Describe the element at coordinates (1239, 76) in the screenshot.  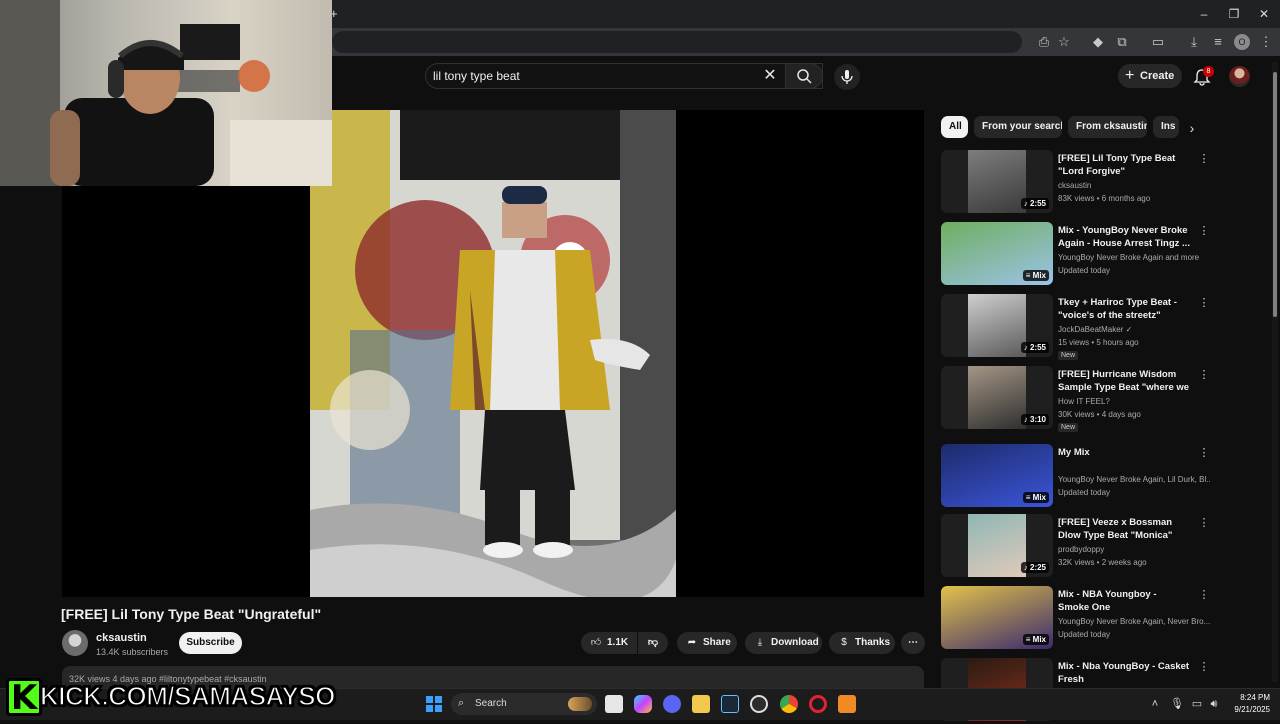
I see `account-avatar` at that location.